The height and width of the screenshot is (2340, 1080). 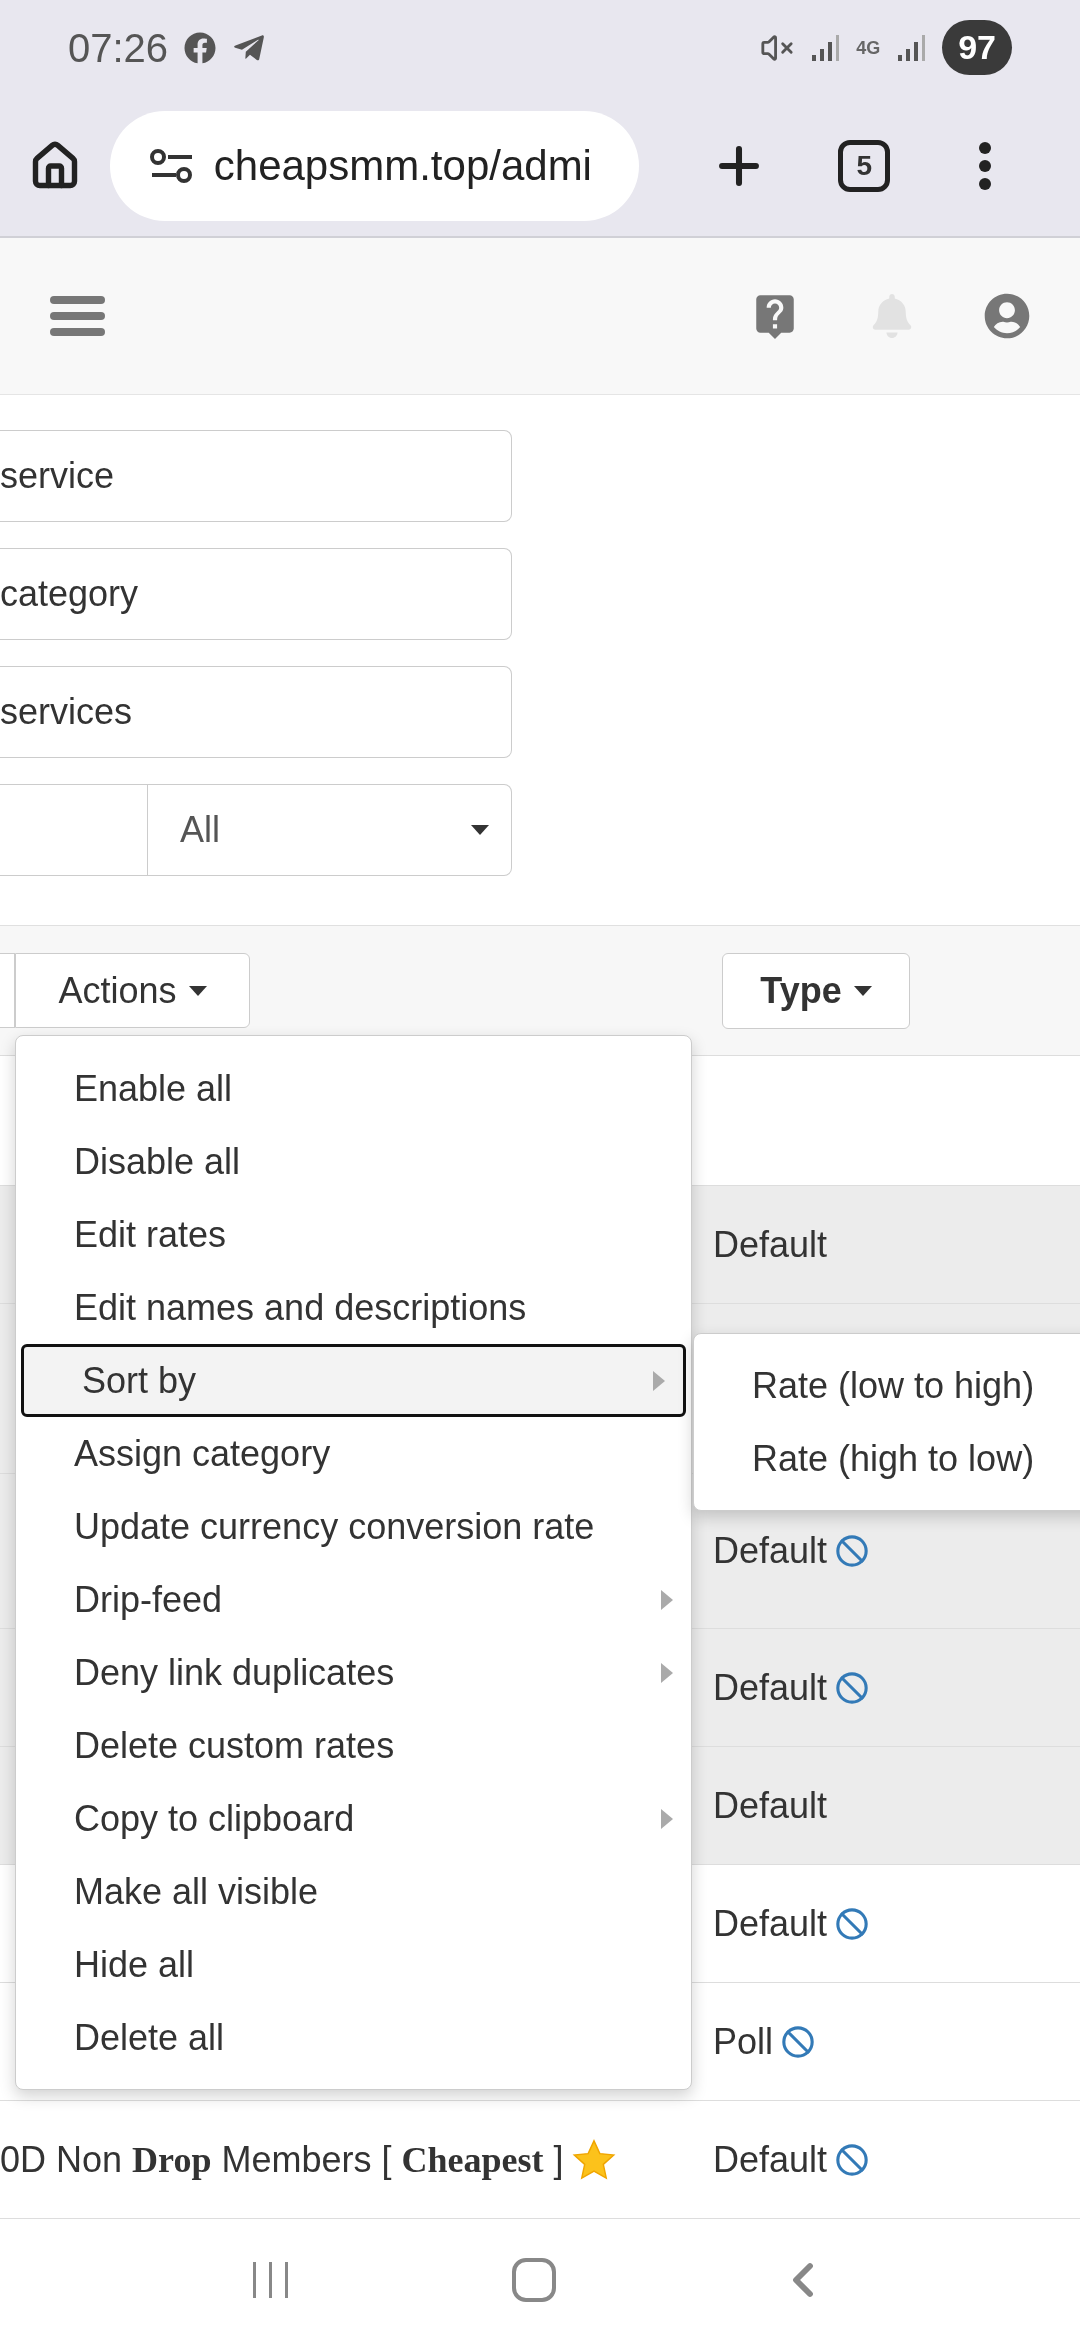 I want to click on menu-item: Rate (low to high), so click(x=887, y=1385).